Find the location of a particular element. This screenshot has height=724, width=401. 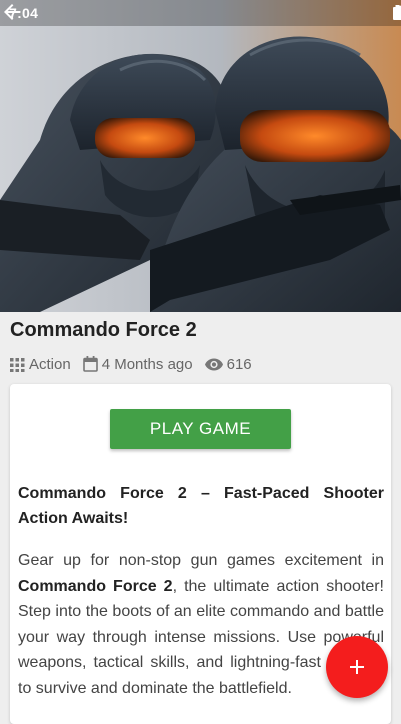

category-label: Action is located at coordinates (50, 364).